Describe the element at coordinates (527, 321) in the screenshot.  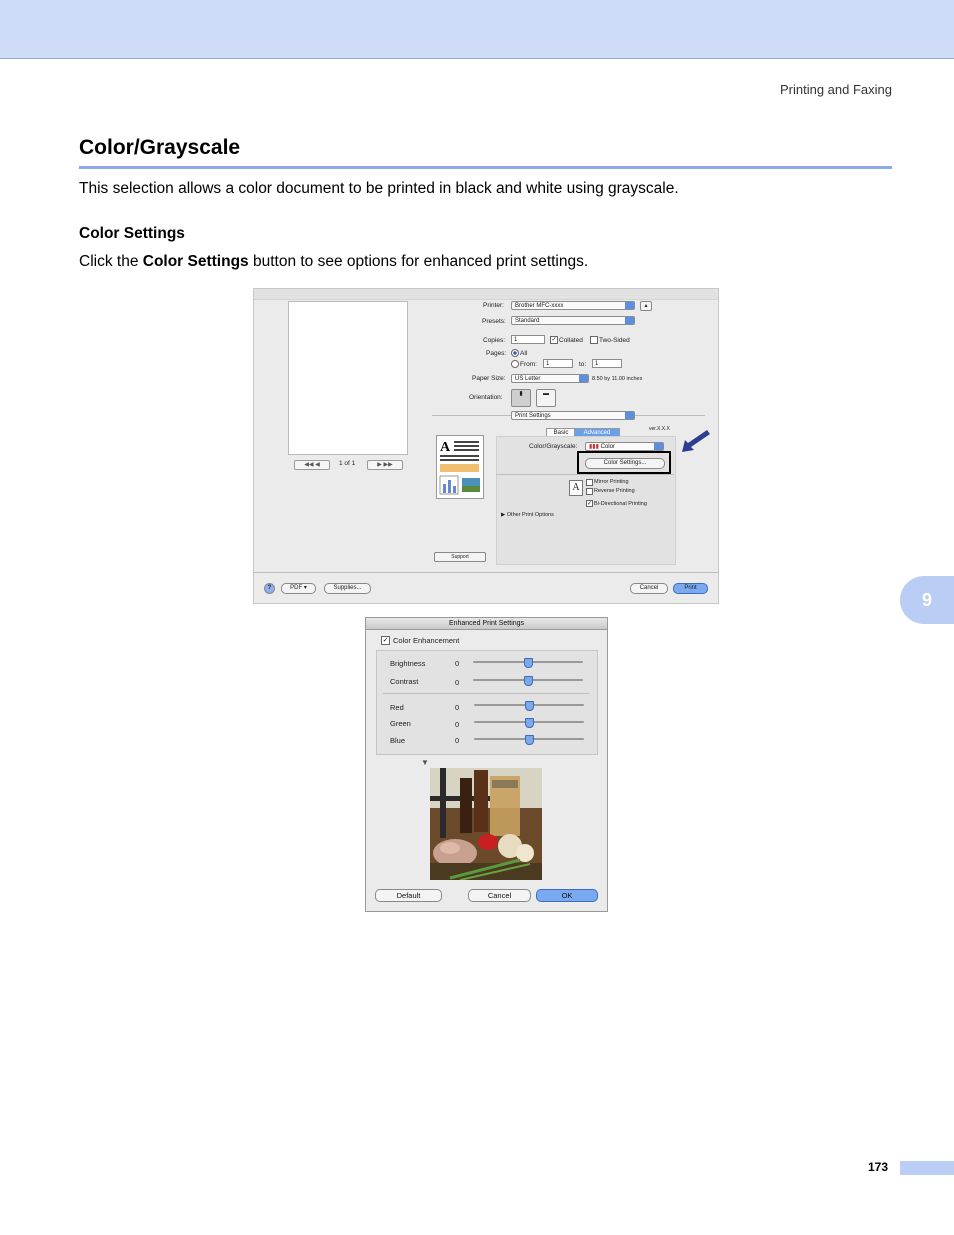
I see `presets-value: Standard` at that location.